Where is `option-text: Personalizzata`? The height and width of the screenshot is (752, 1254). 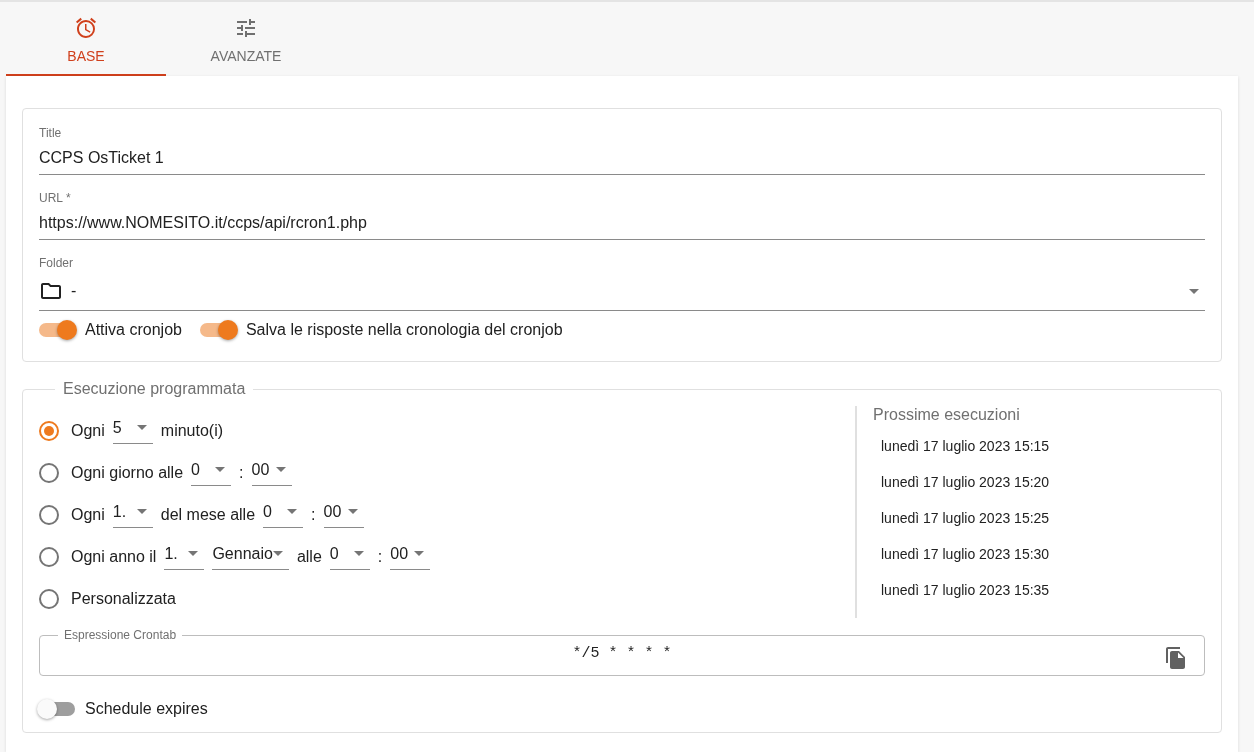 option-text: Personalizzata is located at coordinates (123, 599).